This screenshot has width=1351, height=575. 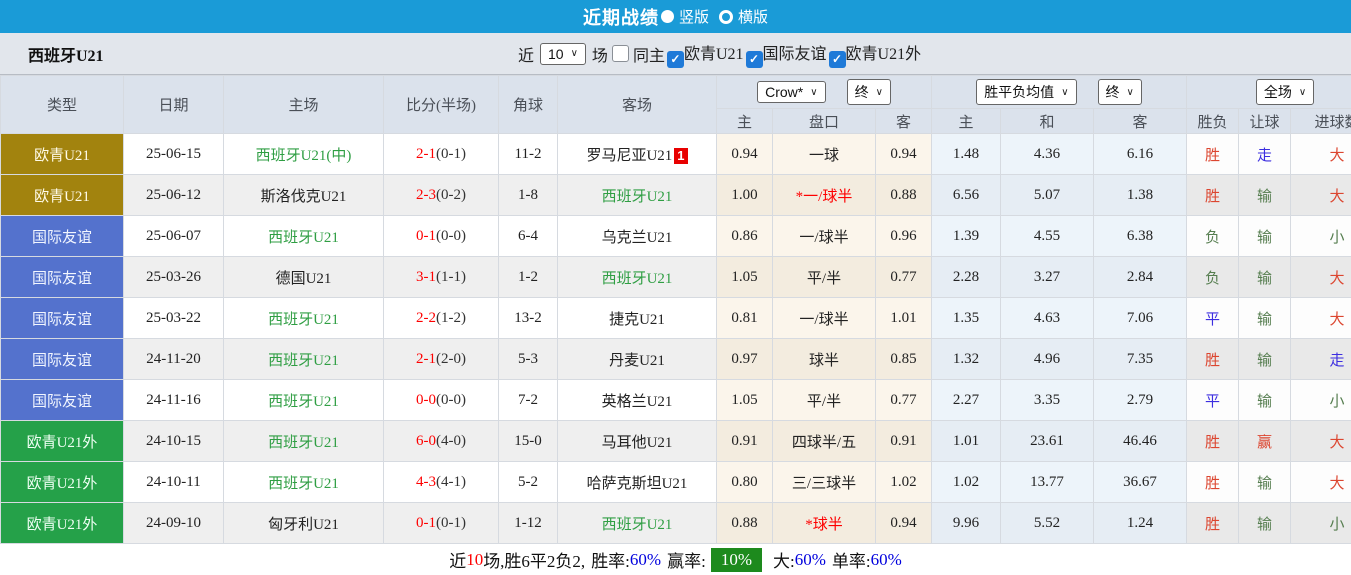 What do you see at coordinates (620, 53) in the screenshot?
I see `same-home-checkbox` at bounding box center [620, 53].